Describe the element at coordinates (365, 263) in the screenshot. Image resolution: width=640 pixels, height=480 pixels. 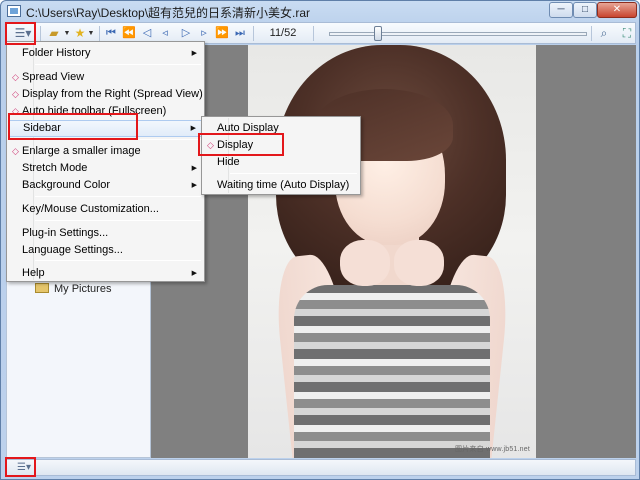
I see `photo-fist-left` at that location.